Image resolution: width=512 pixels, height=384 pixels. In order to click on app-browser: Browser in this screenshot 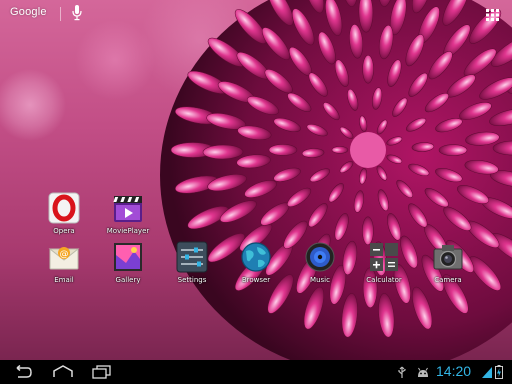, I will do `click(256, 269)`.